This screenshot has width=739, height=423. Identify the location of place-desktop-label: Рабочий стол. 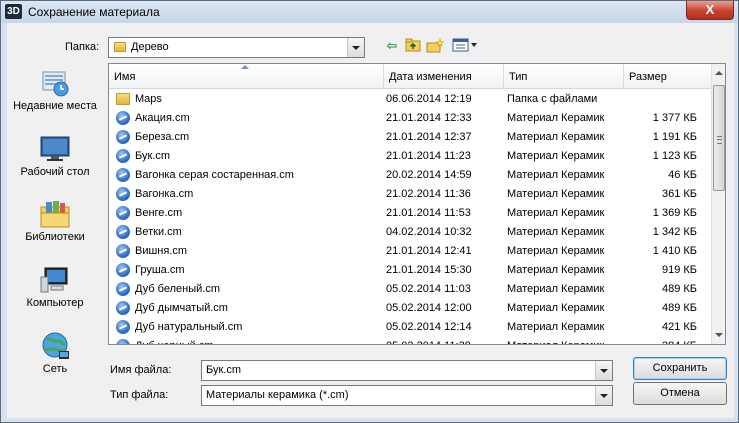
(55, 172).